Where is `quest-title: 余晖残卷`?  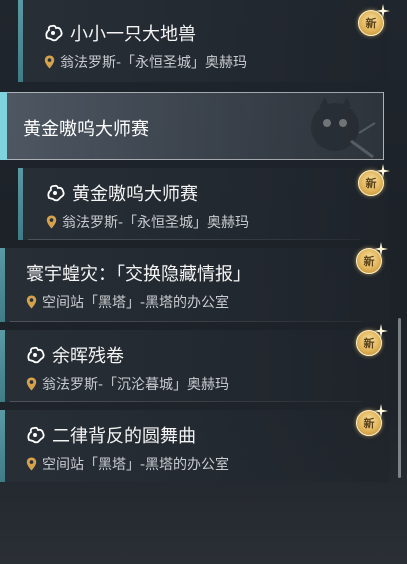
quest-title: 余晖残卷 is located at coordinates (88, 356).